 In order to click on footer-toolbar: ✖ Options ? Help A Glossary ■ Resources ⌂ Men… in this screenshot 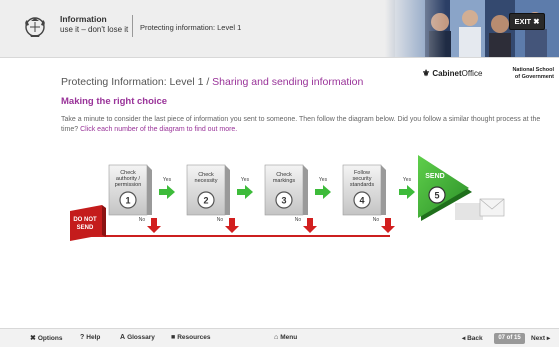, I will do `click(279, 337)`.